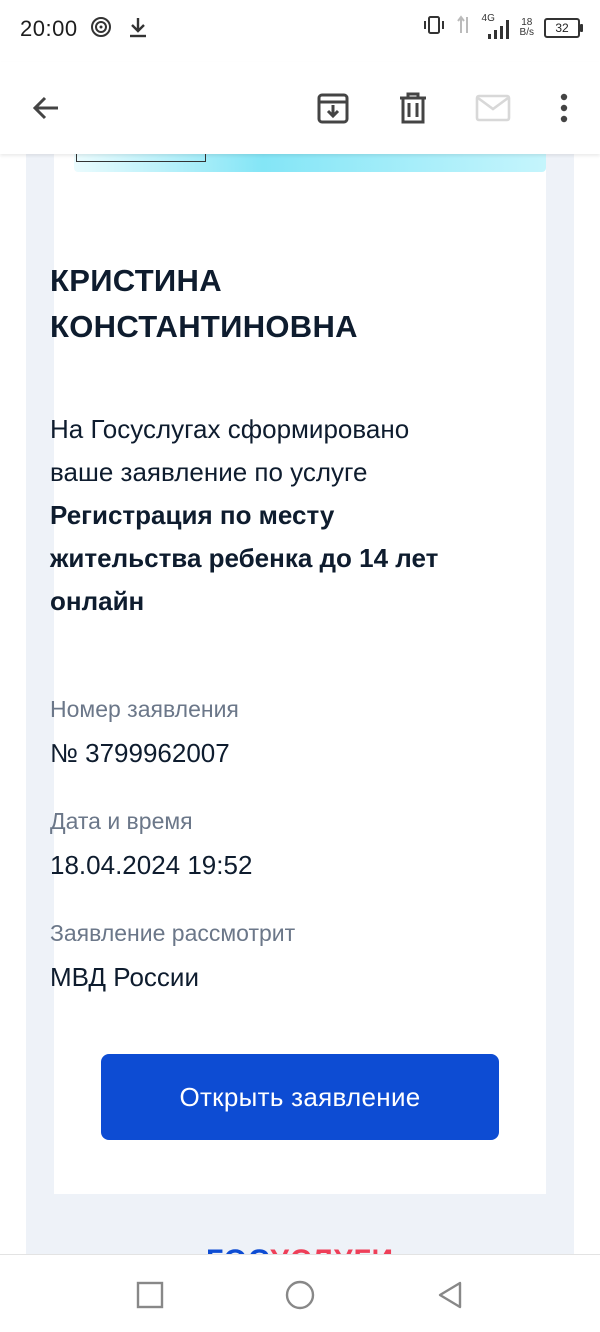 This screenshot has width=600, height=1332. I want to click on trash-icon, so click(413, 108).